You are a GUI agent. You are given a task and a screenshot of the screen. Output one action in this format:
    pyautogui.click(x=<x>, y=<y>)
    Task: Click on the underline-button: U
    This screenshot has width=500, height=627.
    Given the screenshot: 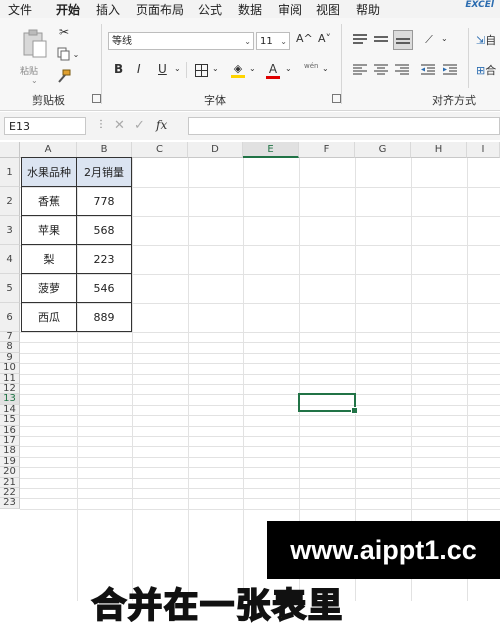 What is the action you would take?
    pyautogui.click(x=162, y=69)
    